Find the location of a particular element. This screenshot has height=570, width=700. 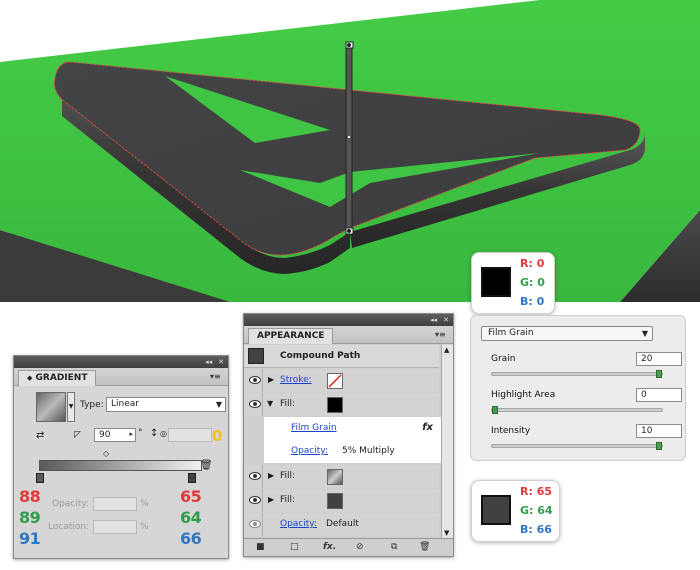

aspect-lock-icon: ◎ is located at coordinates (163, 433).